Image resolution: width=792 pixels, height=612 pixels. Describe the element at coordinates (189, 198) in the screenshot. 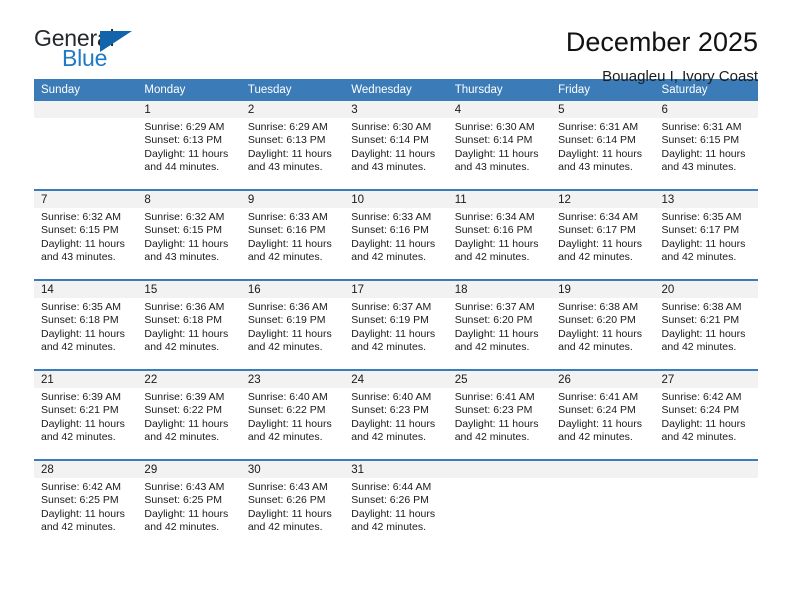

I see `calendar-day-number: 8` at that location.